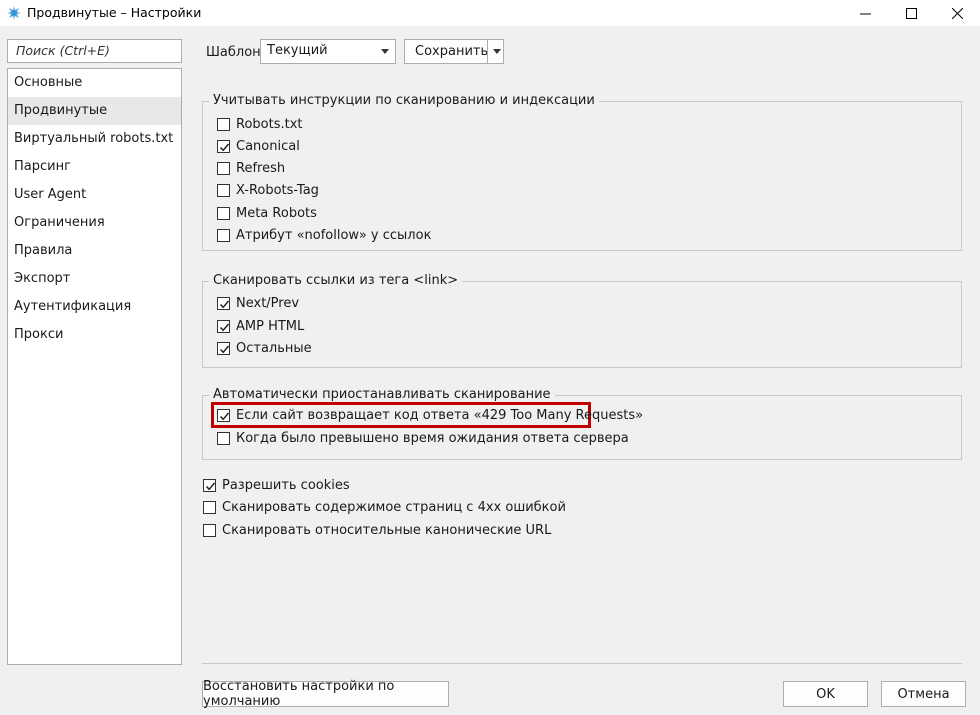 The height and width of the screenshot is (715, 980). I want to click on save-button: Сохранить, so click(454, 51).